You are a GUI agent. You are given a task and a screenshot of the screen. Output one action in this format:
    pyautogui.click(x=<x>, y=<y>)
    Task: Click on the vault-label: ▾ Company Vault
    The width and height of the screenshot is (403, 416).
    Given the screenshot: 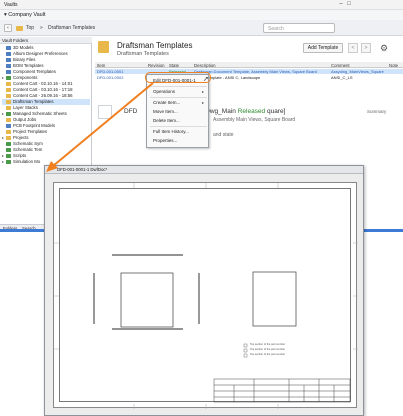 What is the action you would take?
    pyautogui.click(x=24, y=15)
    